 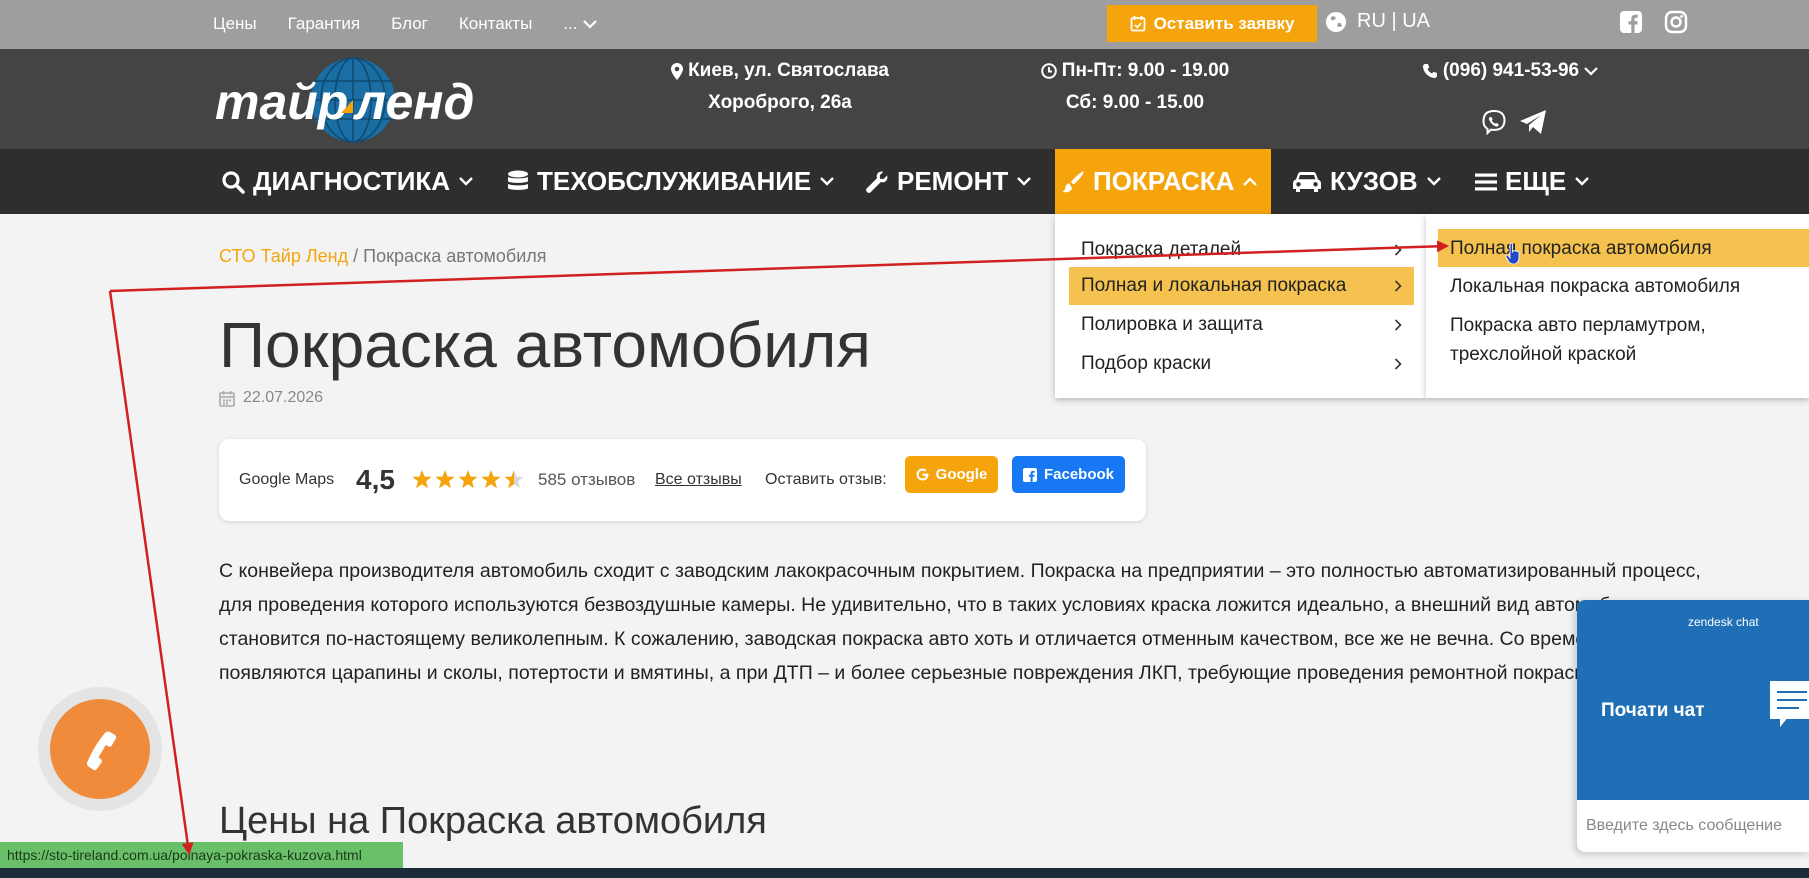 I want to click on nav-item-body: КУЗОВ, so click(x=1367, y=181).